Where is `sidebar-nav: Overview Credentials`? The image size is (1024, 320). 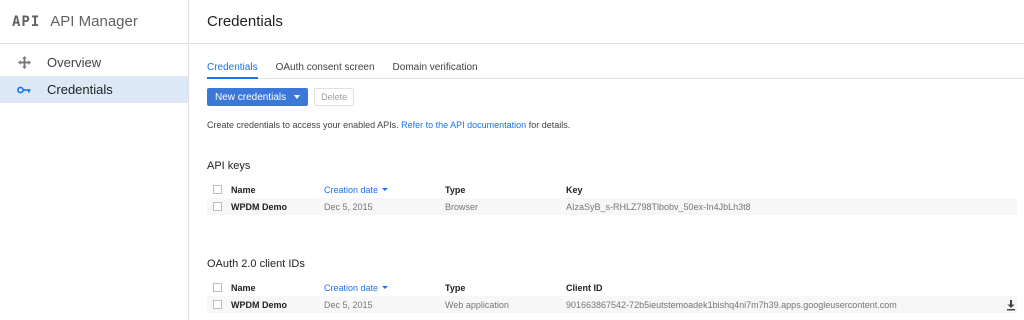
sidebar-nav: Overview Credentials is located at coordinates (94, 73).